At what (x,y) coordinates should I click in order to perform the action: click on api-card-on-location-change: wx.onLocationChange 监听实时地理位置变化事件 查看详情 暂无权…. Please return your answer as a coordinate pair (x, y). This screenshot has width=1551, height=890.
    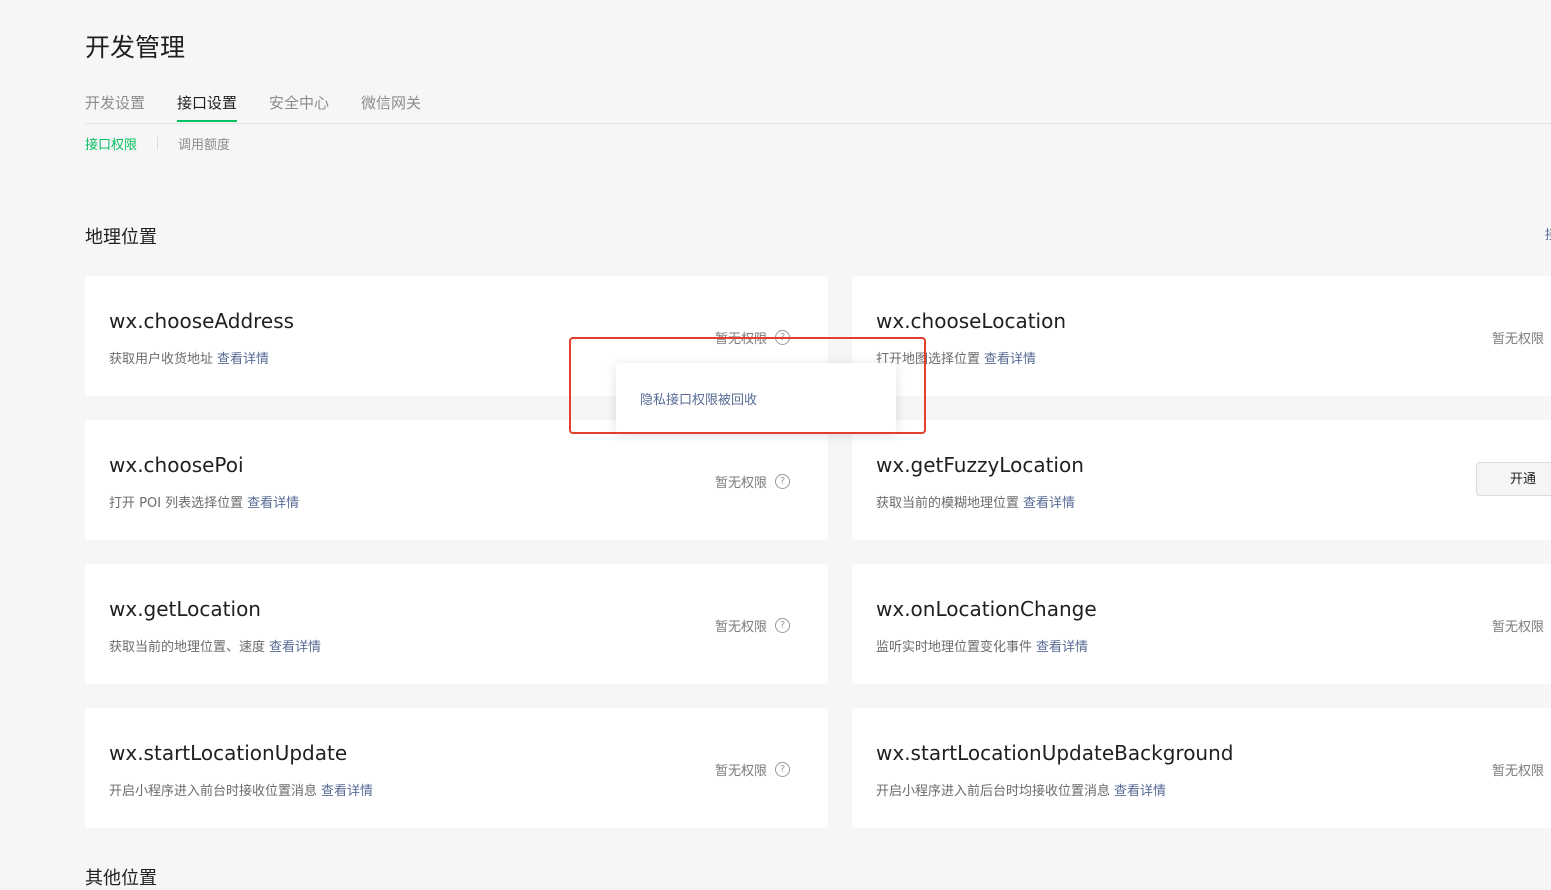
    Looking at the image, I should click on (1201, 624).